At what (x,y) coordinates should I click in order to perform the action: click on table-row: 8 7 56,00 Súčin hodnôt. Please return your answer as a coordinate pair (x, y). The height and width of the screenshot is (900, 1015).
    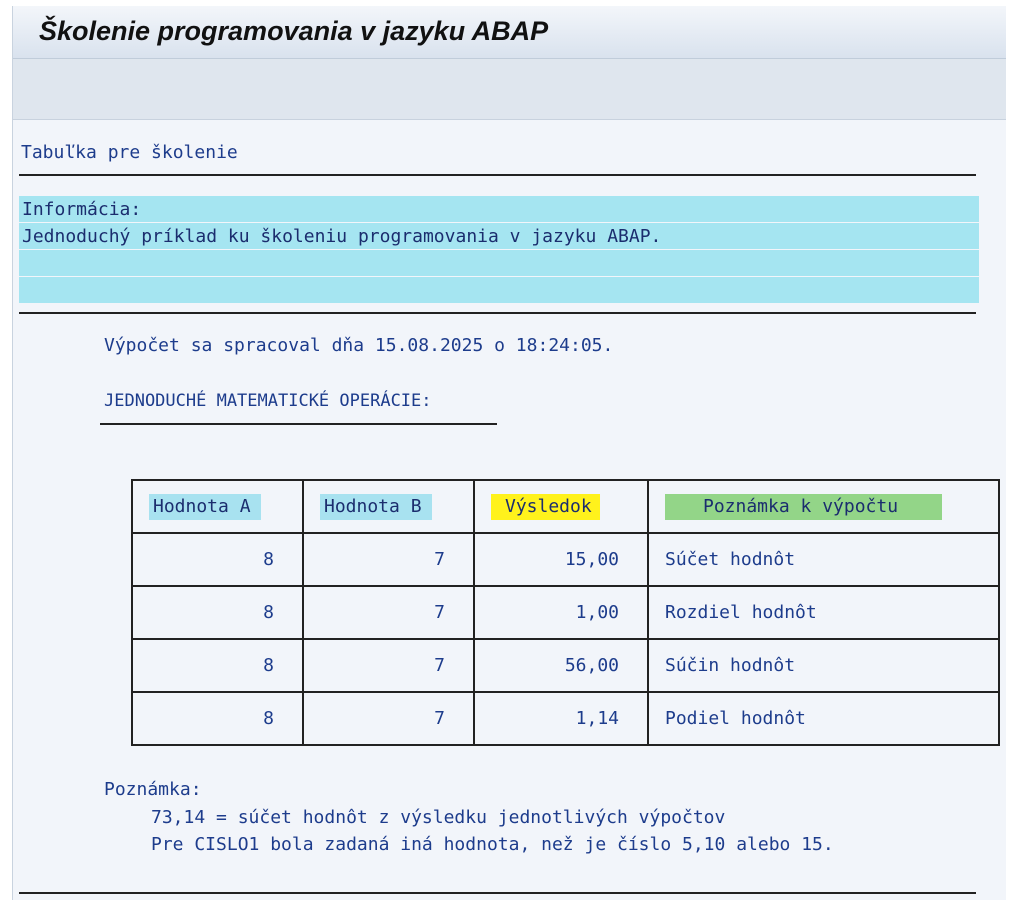
    Looking at the image, I should click on (565, 665).